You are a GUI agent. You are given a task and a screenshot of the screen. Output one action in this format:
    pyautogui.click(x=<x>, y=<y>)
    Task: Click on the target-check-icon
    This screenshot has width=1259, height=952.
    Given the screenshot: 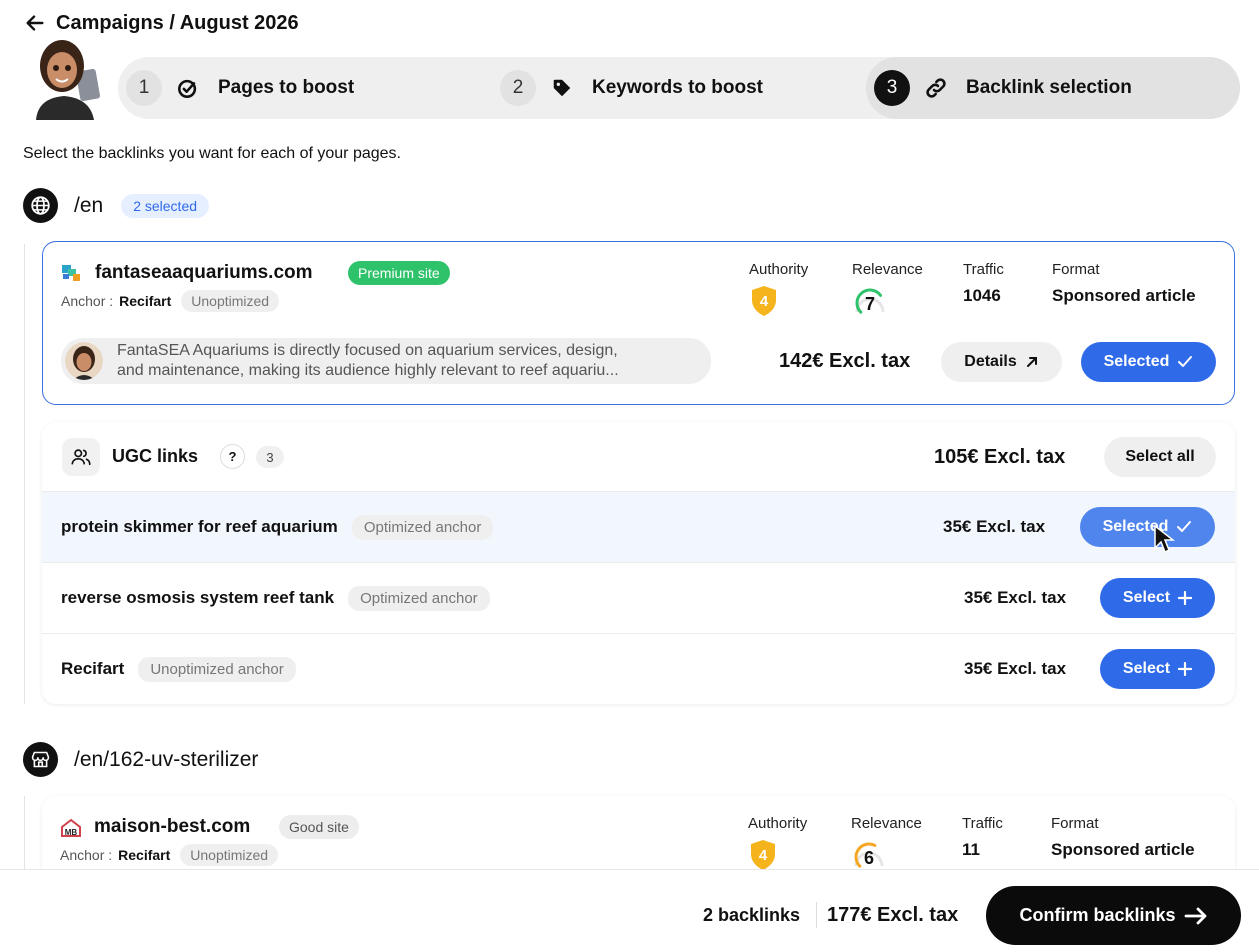 What is the action you would take?
    pyautogui.click(x=188, y=88)
    